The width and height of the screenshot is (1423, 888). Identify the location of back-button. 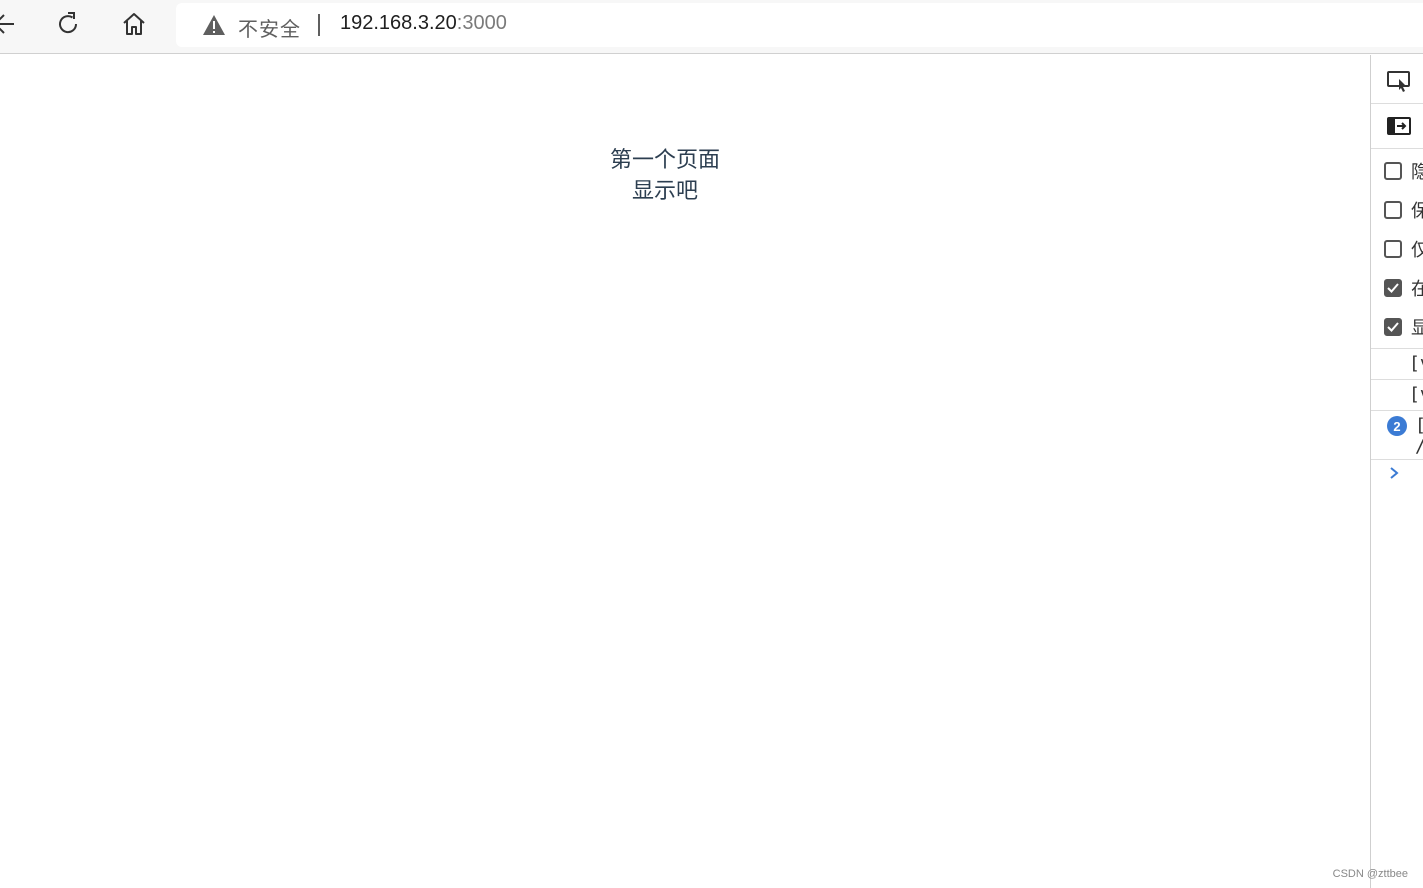
(11, 24).